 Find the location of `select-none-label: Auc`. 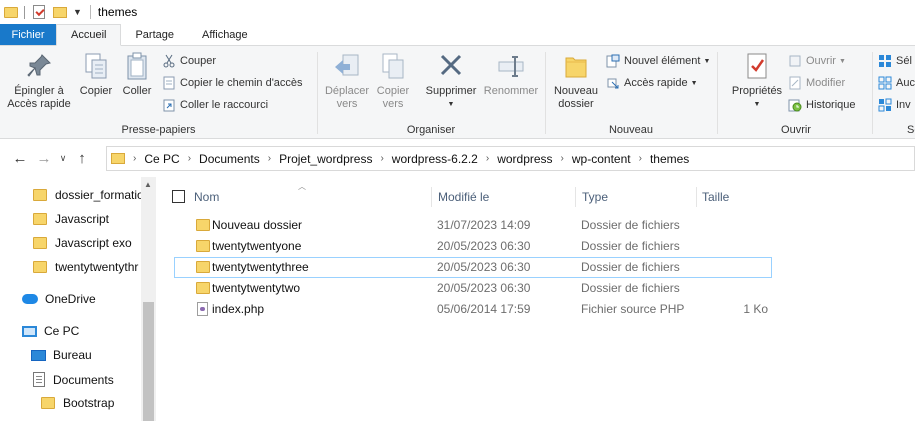

select-none-label: Auc is located at coordinates (905, 83).